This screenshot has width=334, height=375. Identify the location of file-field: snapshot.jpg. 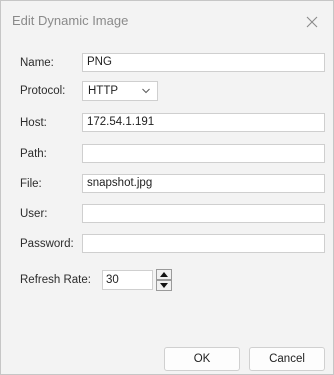
(203, 183).